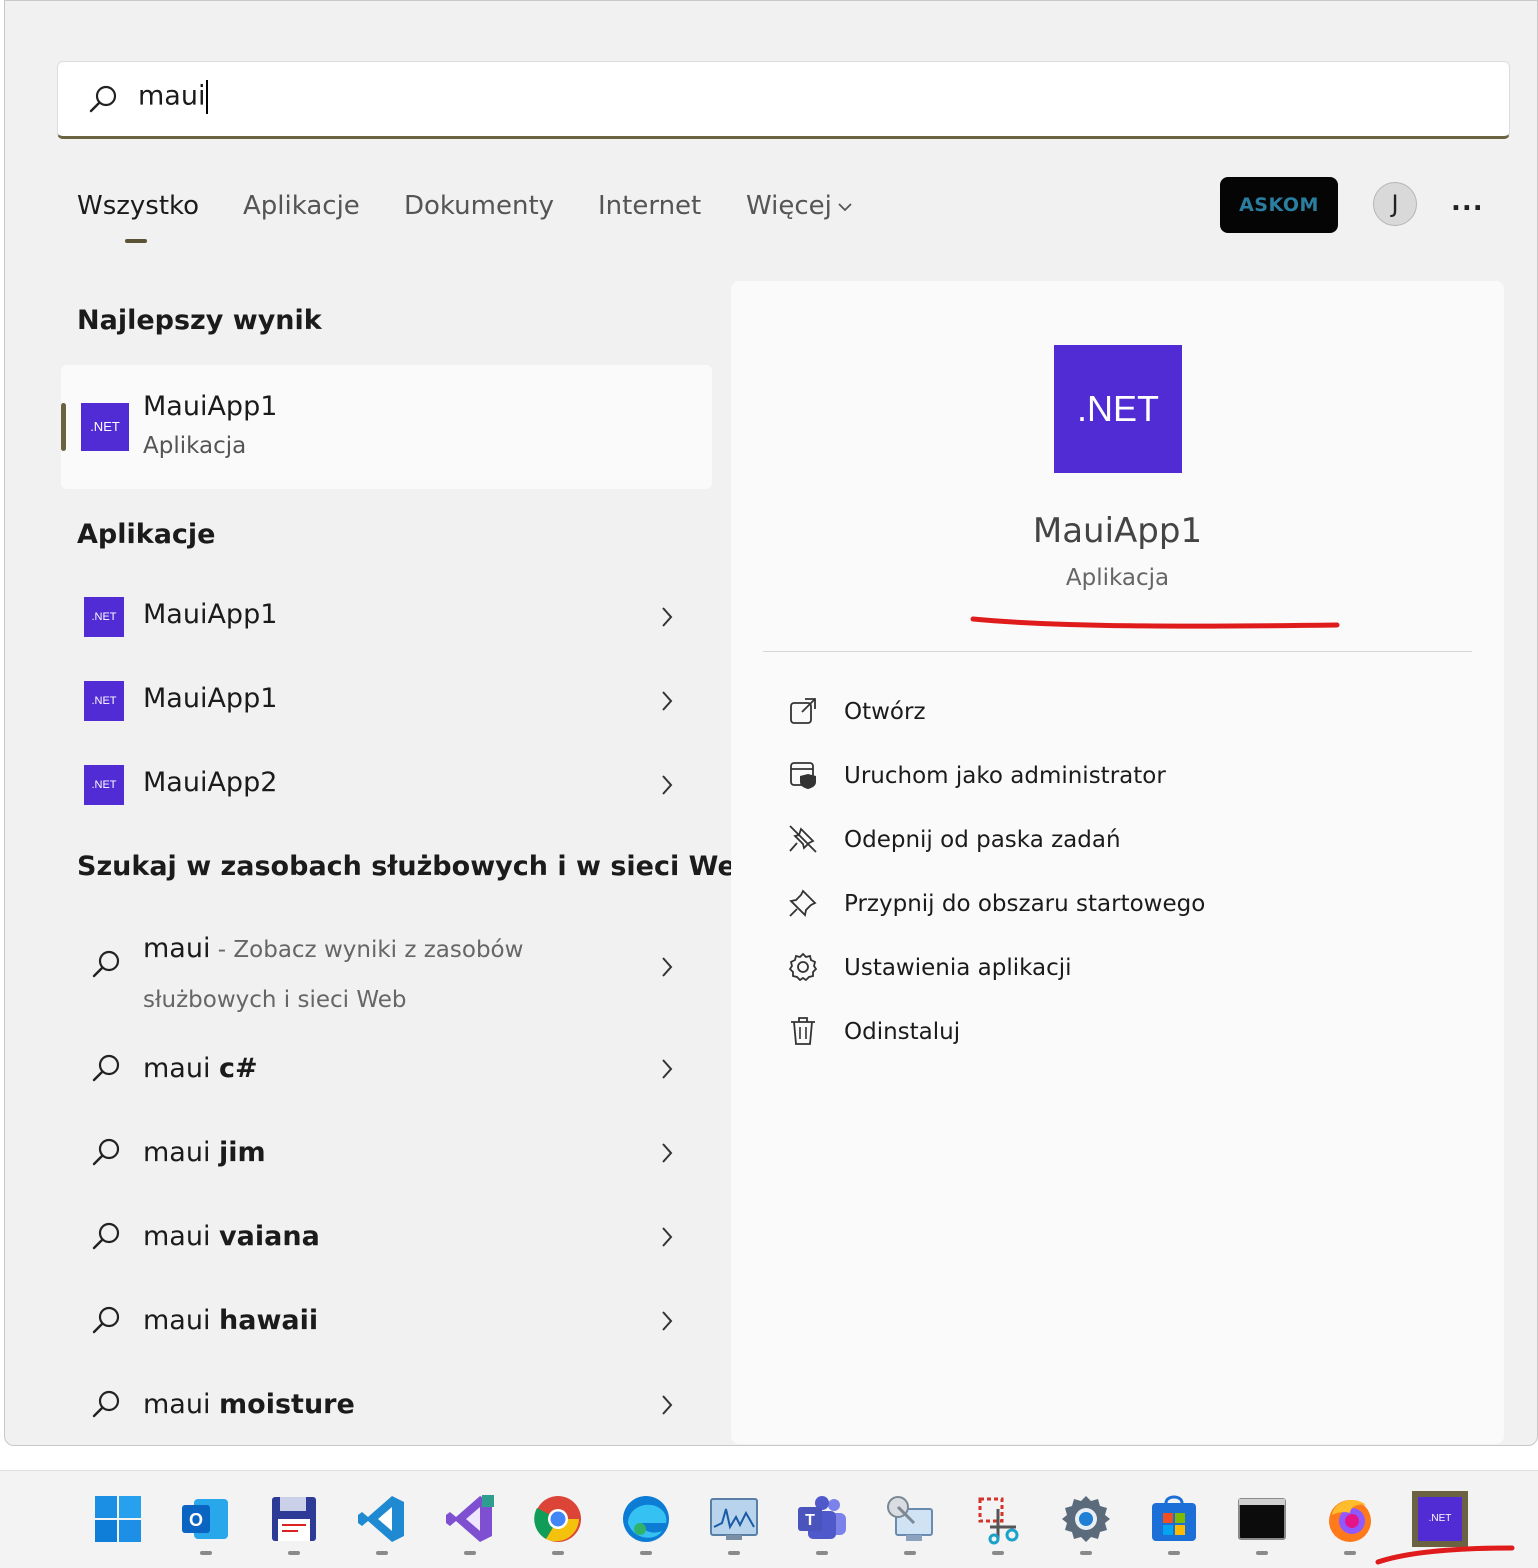 The height and width of the screenshot is (1568, 1538). I want to click on remote-desktop-icon, so click(910, 1524).